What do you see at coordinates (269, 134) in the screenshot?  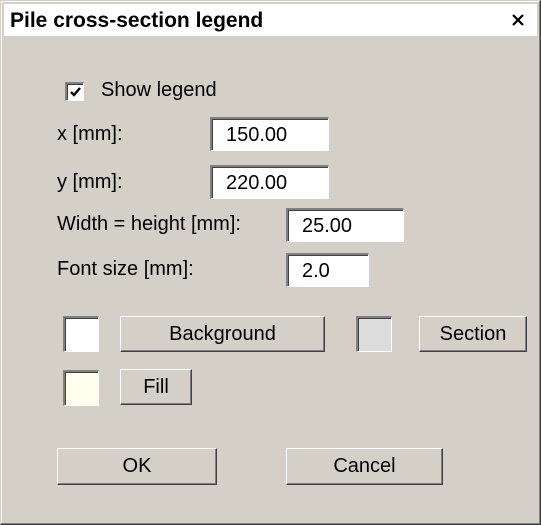 I see `x-input` at bounding box center [269, 134].